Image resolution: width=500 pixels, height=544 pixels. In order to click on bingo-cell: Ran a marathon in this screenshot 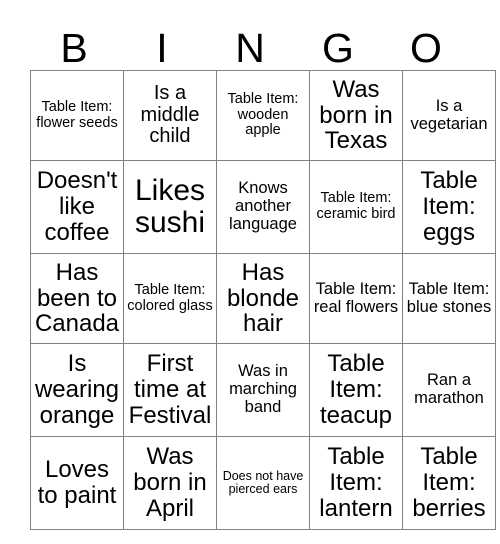, I will do `click(449, 390)`.